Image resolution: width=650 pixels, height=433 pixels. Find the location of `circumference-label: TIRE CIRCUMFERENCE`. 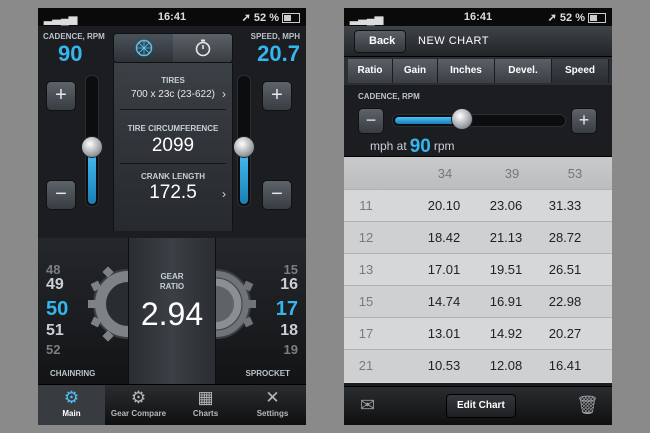

circumference-label: TIRE CIRCUMFERENCE is located at coordinates (173, 128).